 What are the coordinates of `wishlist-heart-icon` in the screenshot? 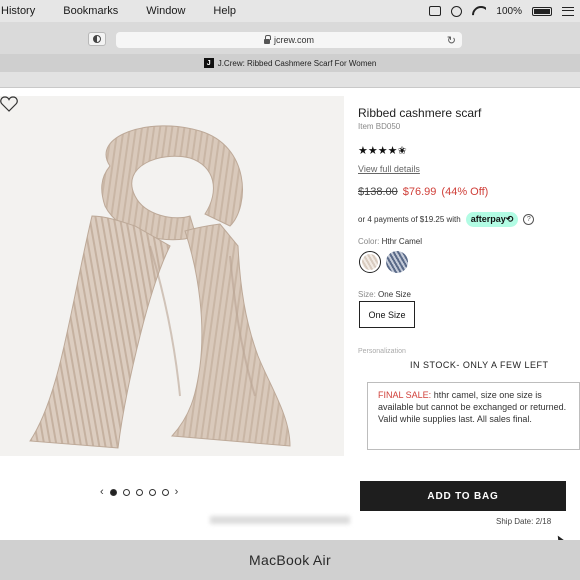 It's located at (9, 104).